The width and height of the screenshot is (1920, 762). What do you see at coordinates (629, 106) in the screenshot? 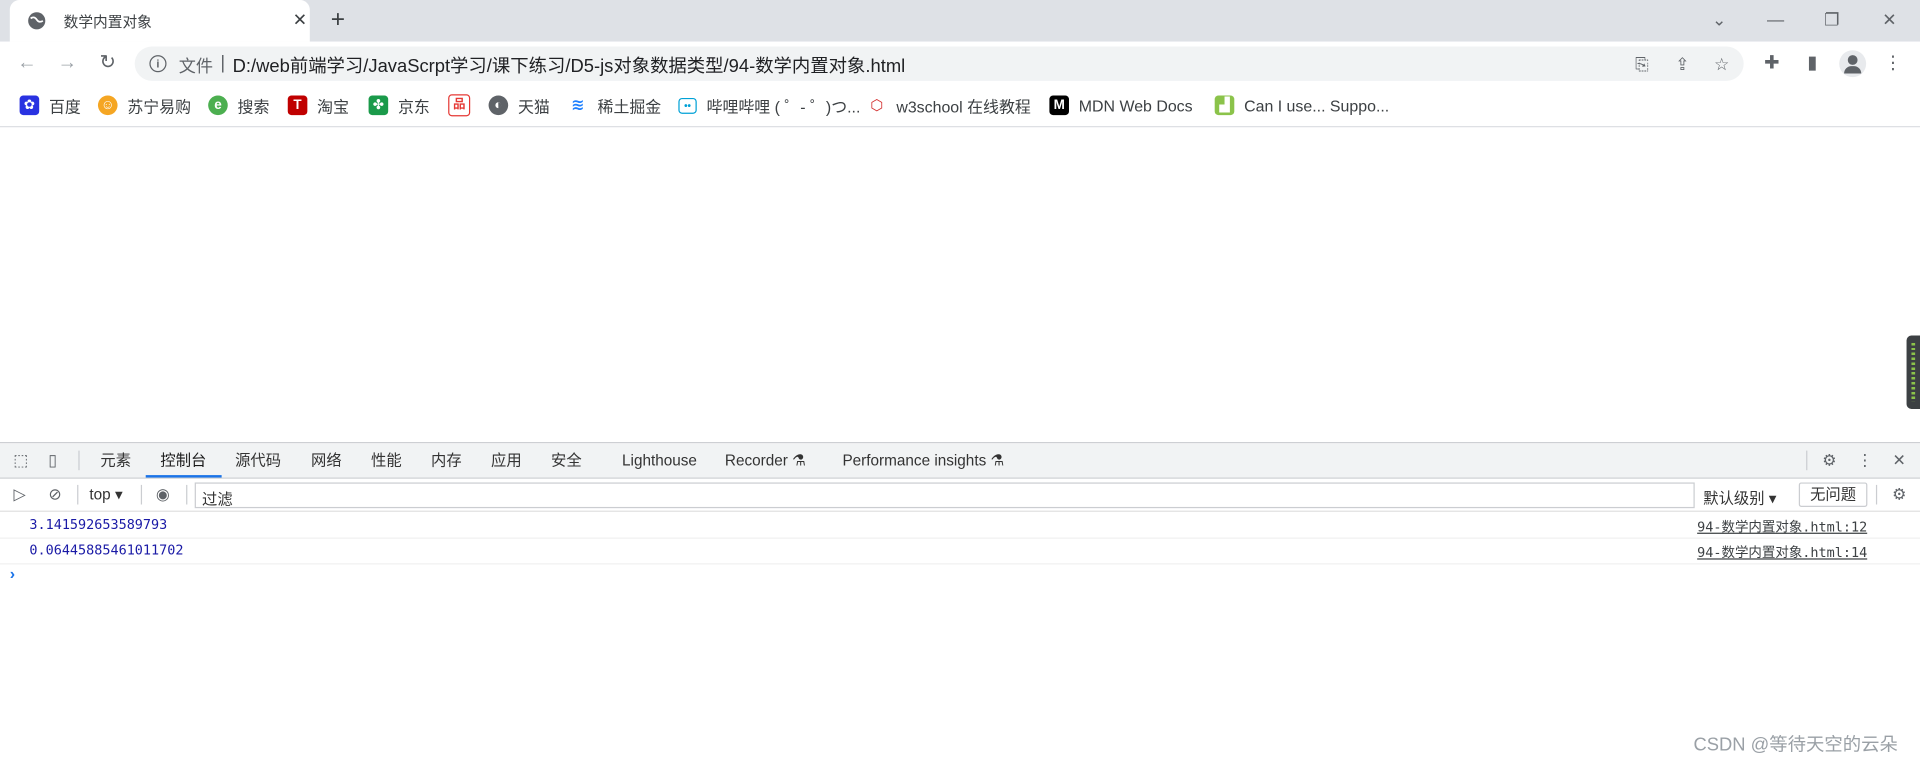
I see `bookmark-label: 稀土掘金` at bounding box center [629, 106].